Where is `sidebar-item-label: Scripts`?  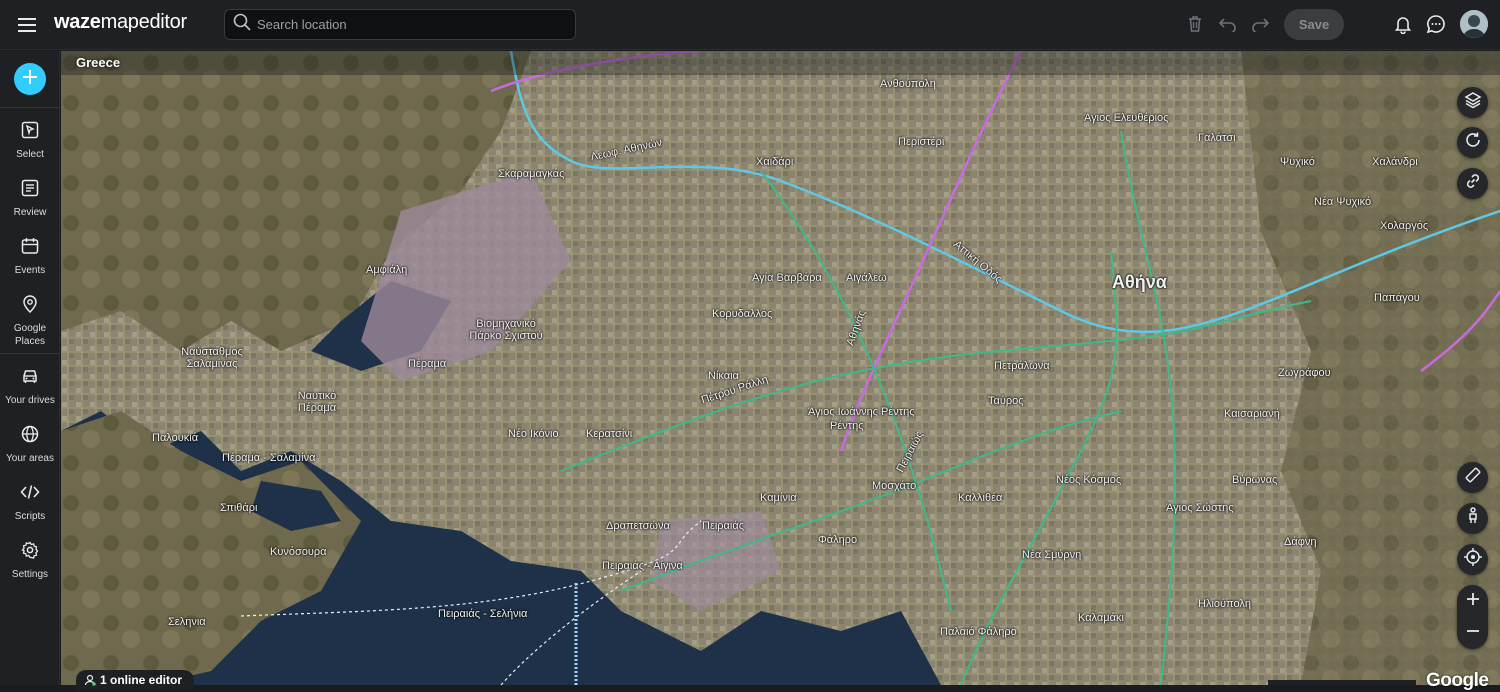
sidebar-item-label: Scripts is located at coordinates (30, 516).